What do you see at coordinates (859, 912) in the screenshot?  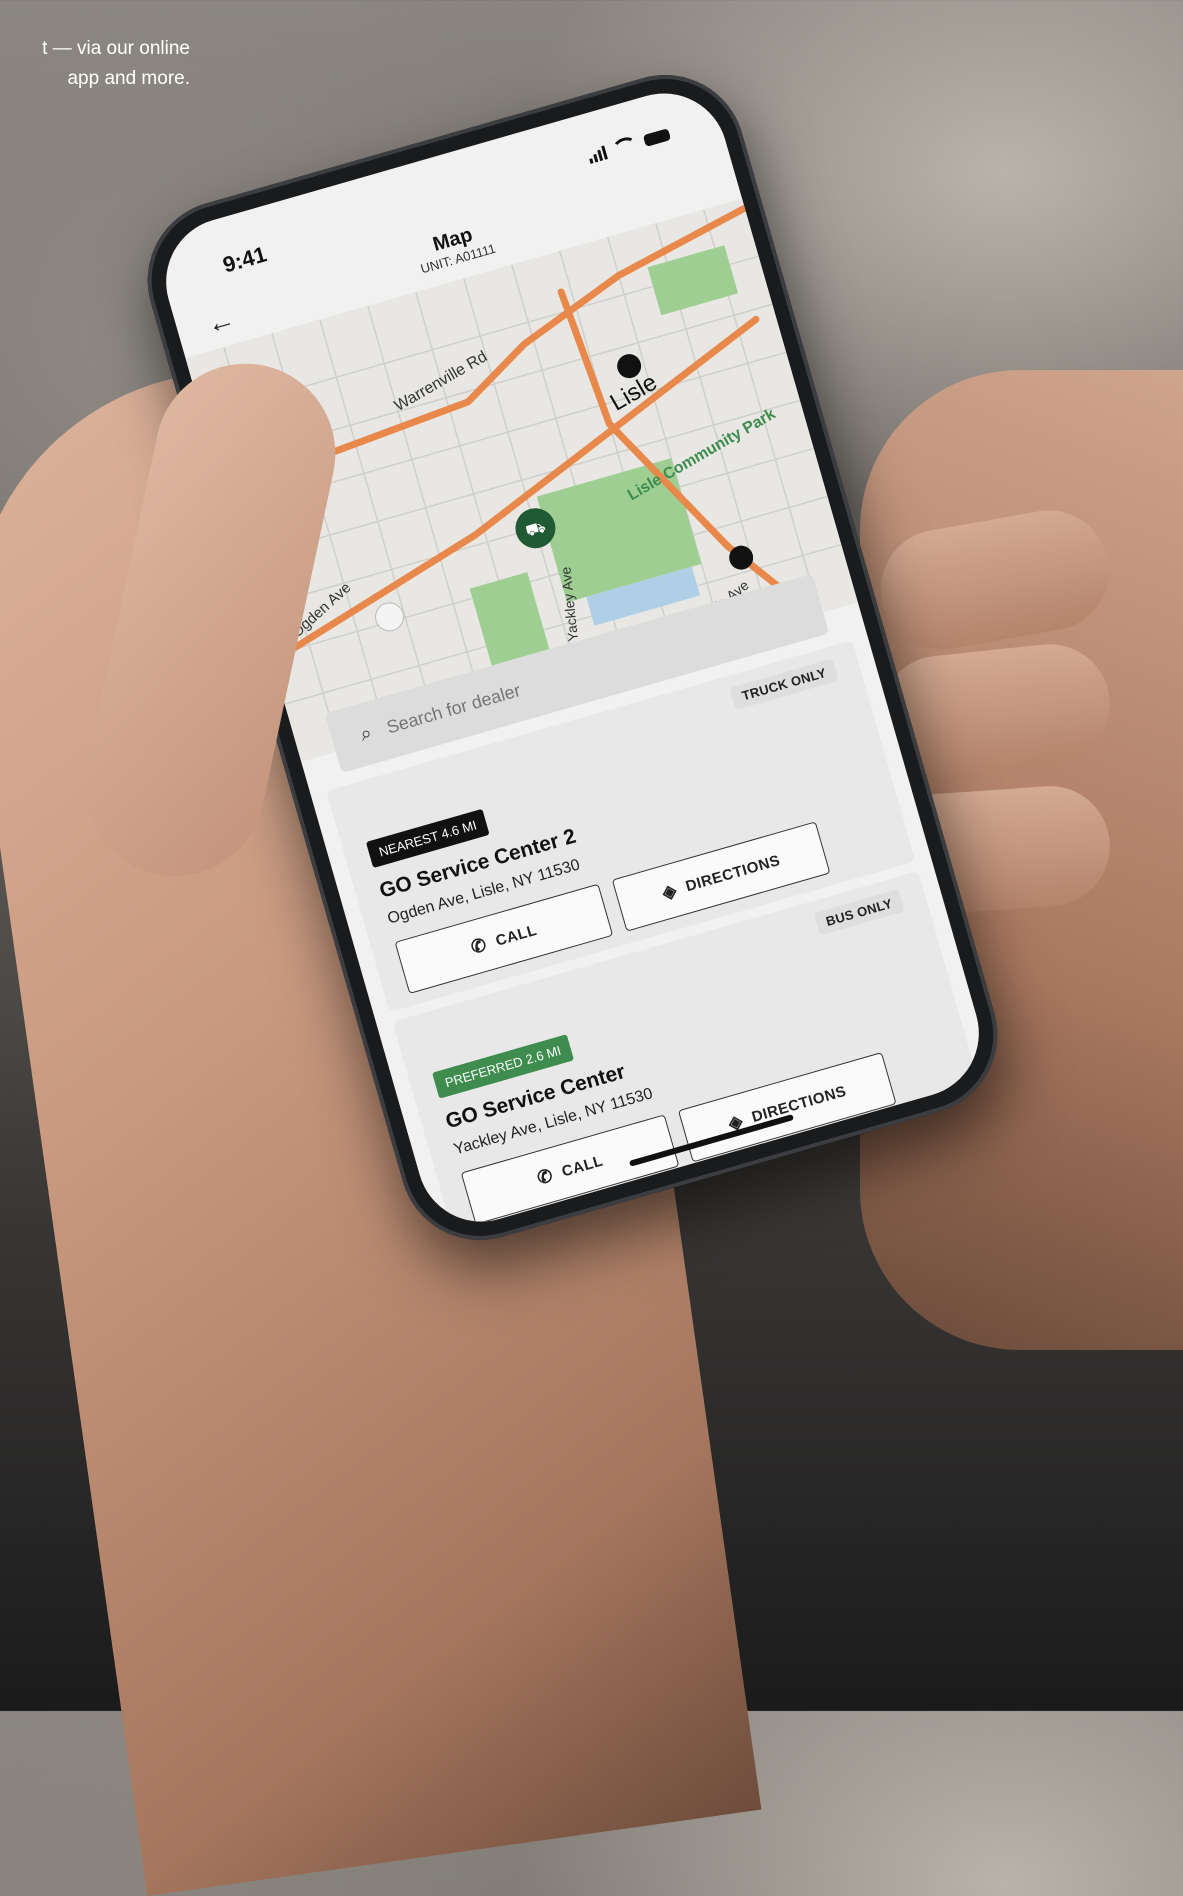 I see `service-type-tag: BUS ONLY` at bounding box center [859, 912].